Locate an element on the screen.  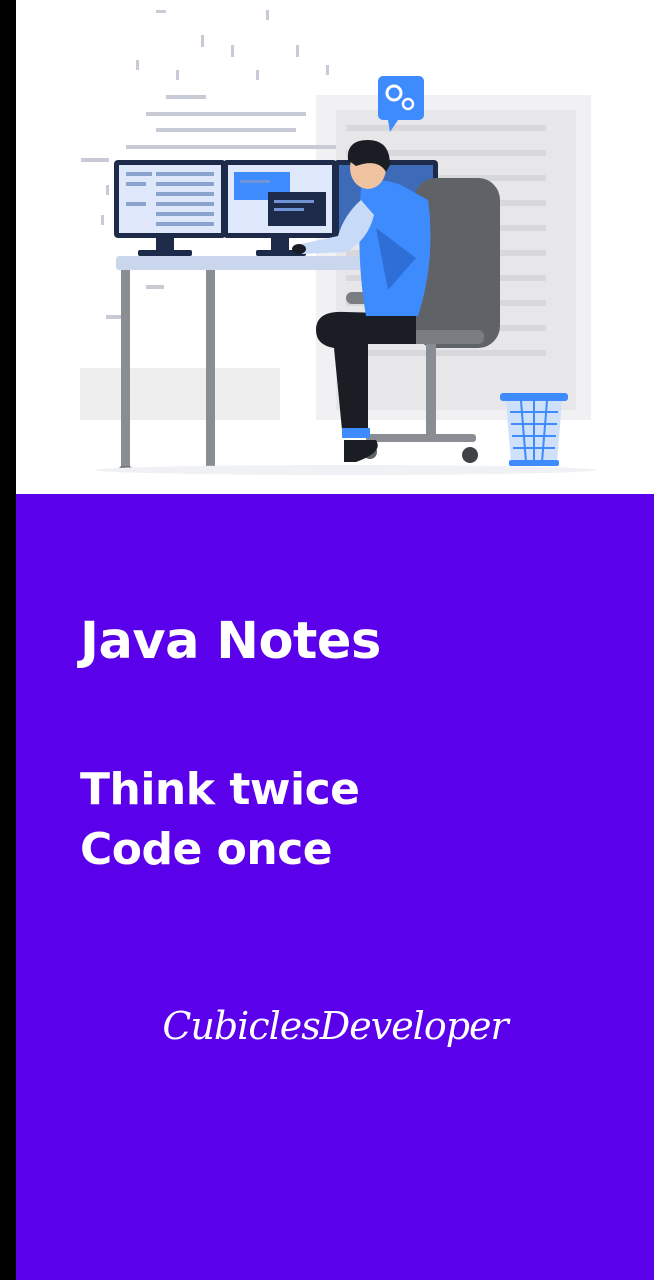
trash-bin is located at coordinates (534, 429).